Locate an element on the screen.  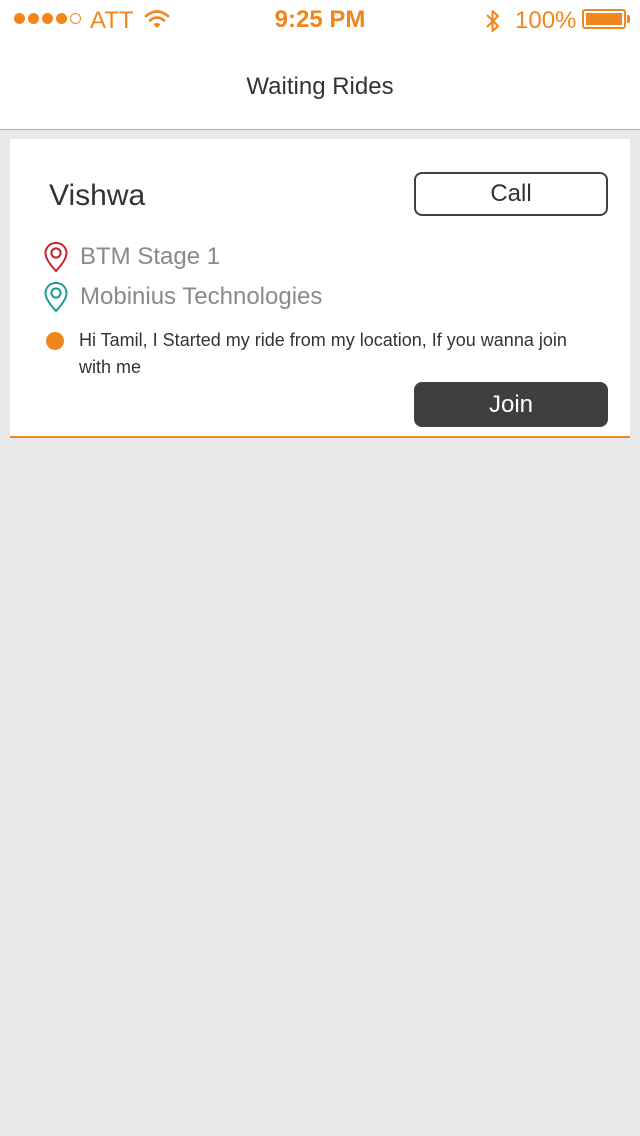
navigation-bar: Waiting Rides is located at coordinates (320, 85).